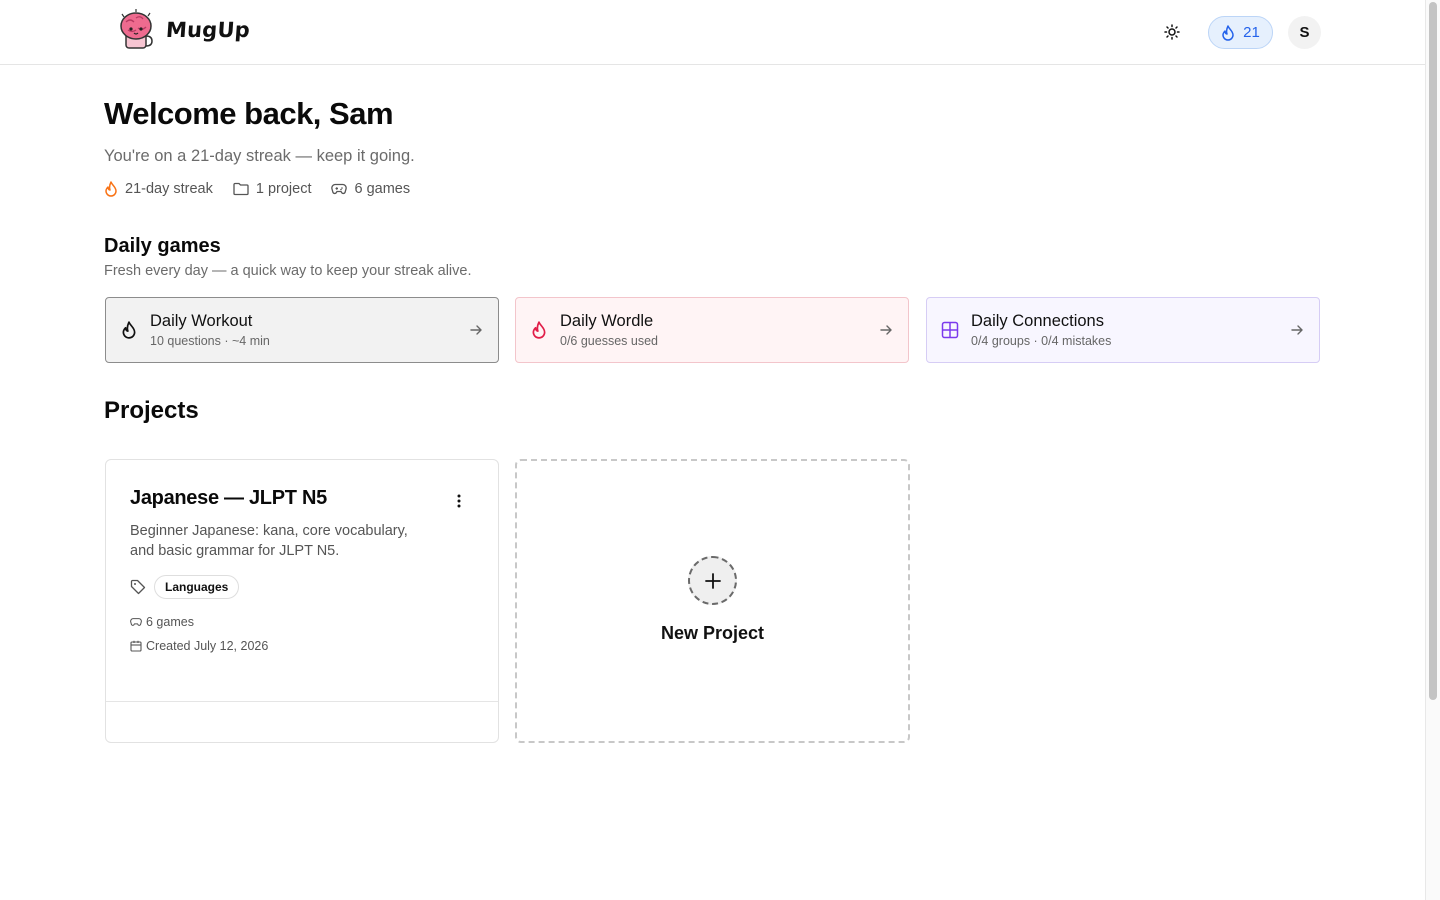  I want to click on daily-games-heading: Daily games, so click(162, 246).